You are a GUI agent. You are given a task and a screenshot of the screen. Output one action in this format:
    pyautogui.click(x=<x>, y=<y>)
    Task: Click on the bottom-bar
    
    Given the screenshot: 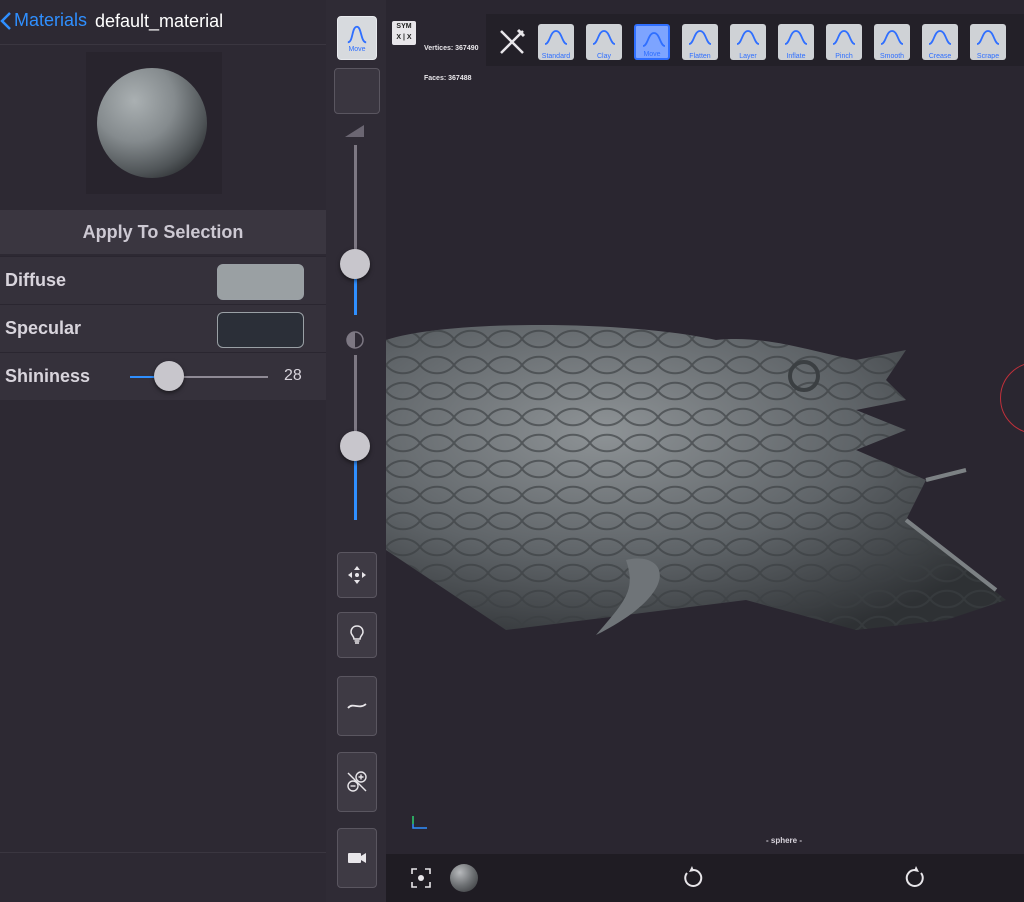 What is the action you would take?
    pyautogui.click(x=705, y=878)
    